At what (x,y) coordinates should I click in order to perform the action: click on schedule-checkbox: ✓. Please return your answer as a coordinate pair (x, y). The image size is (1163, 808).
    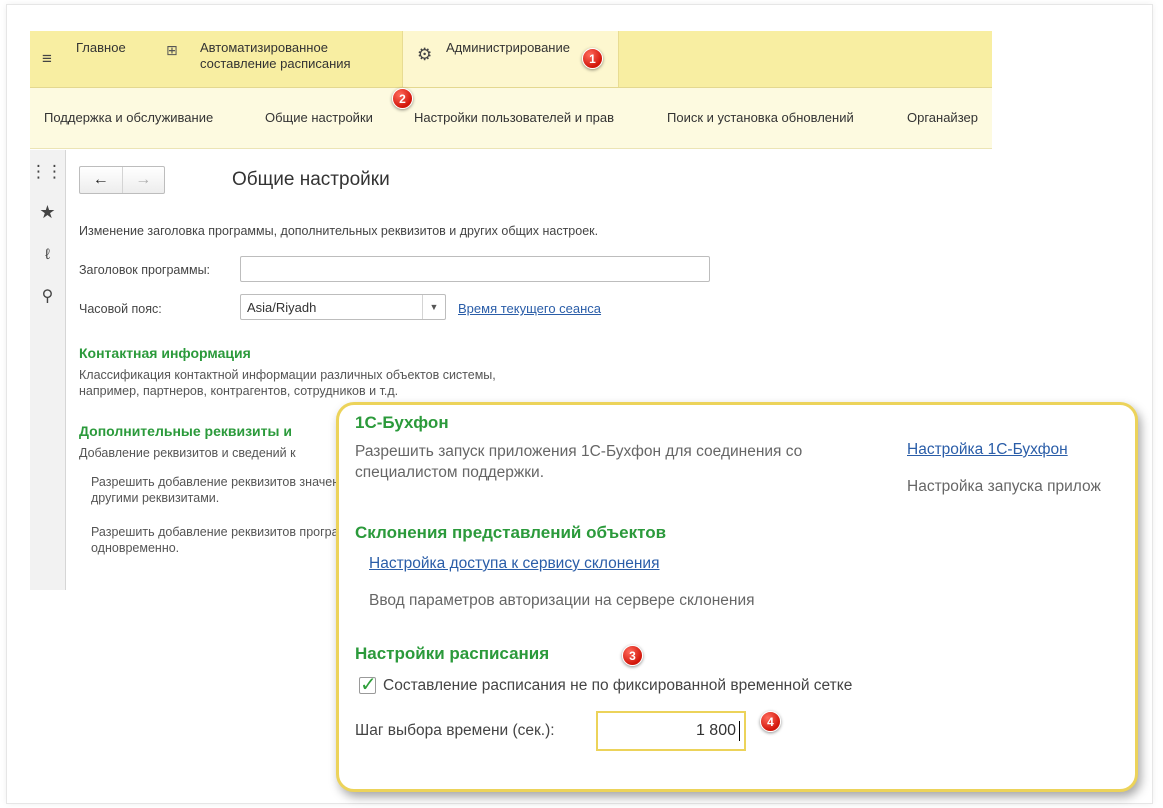
    Looking at the image, I should click on (368, 685).